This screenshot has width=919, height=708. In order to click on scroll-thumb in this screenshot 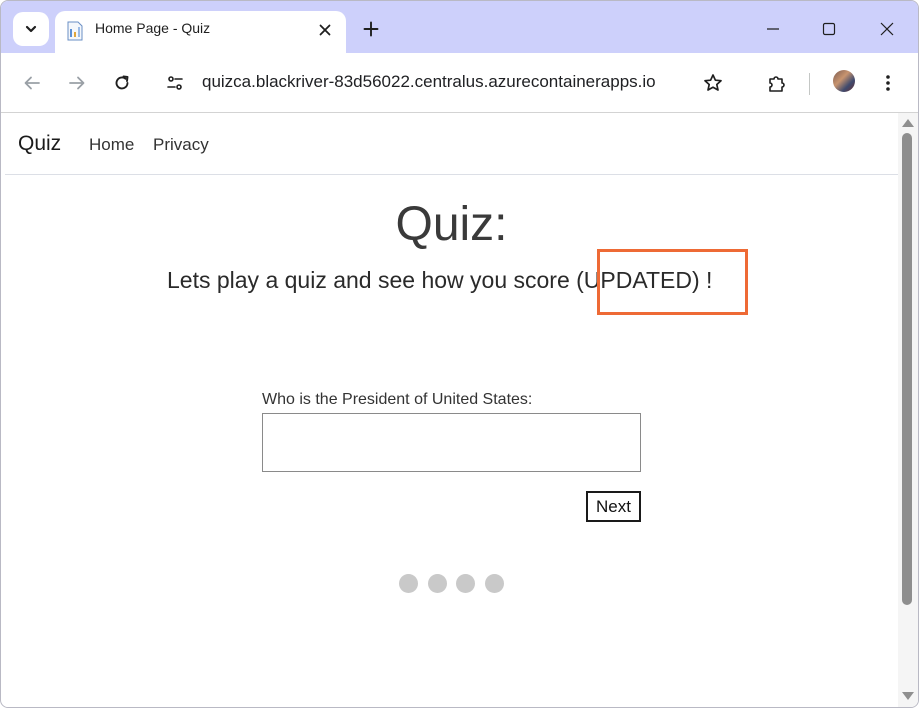, I will do `click(907, 369)`.